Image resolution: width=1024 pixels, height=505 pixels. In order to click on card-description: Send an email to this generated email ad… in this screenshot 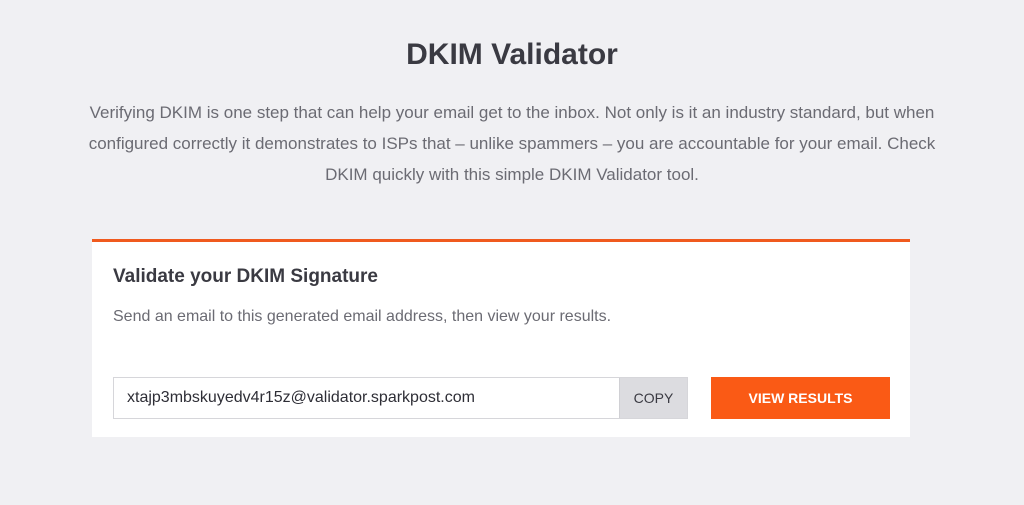, I will do `click(362, 316)`.